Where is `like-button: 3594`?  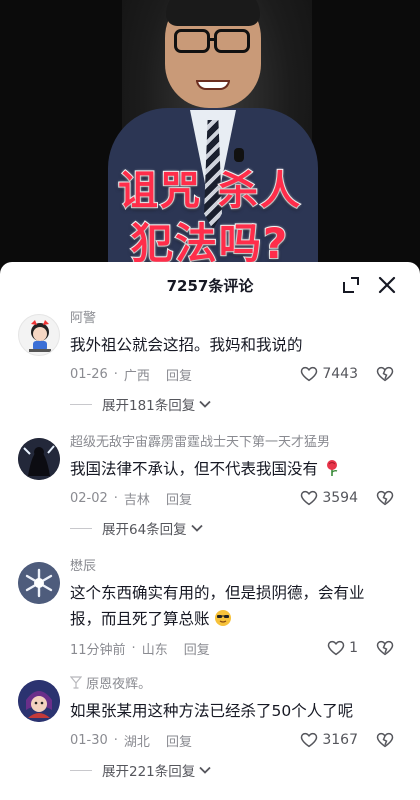
like-button: 3594 is located at coordinates (329, 498).